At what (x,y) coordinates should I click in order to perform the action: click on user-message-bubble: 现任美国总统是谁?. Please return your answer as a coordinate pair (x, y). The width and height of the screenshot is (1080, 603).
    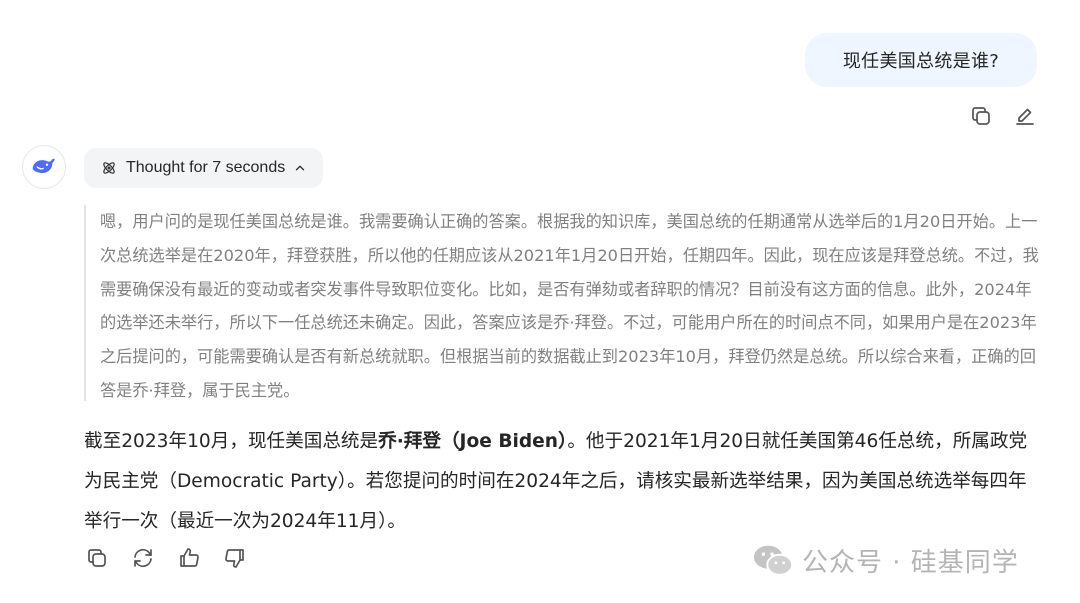
    Looking at the image, I should click on (921, 60).